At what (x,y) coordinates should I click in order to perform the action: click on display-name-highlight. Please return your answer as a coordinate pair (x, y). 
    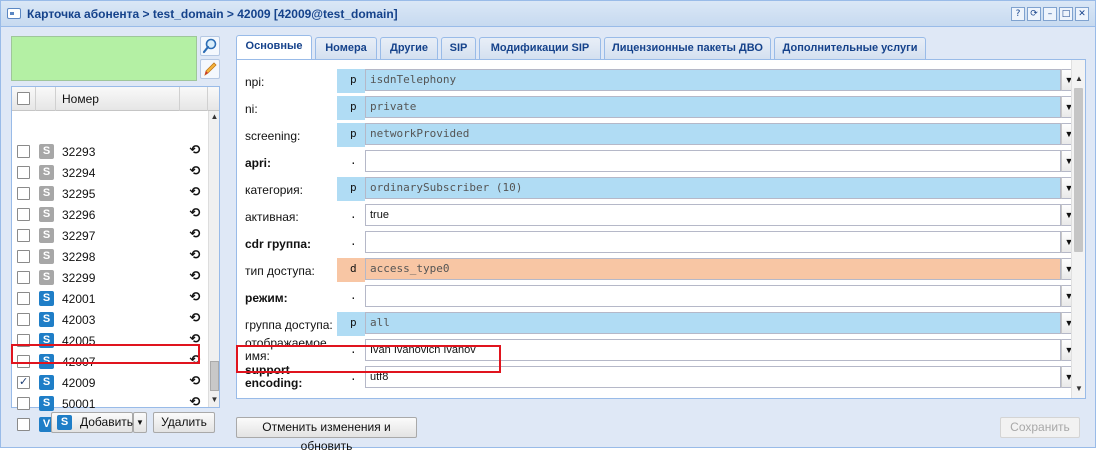
    Looking at the image, I should click on (368, 359).